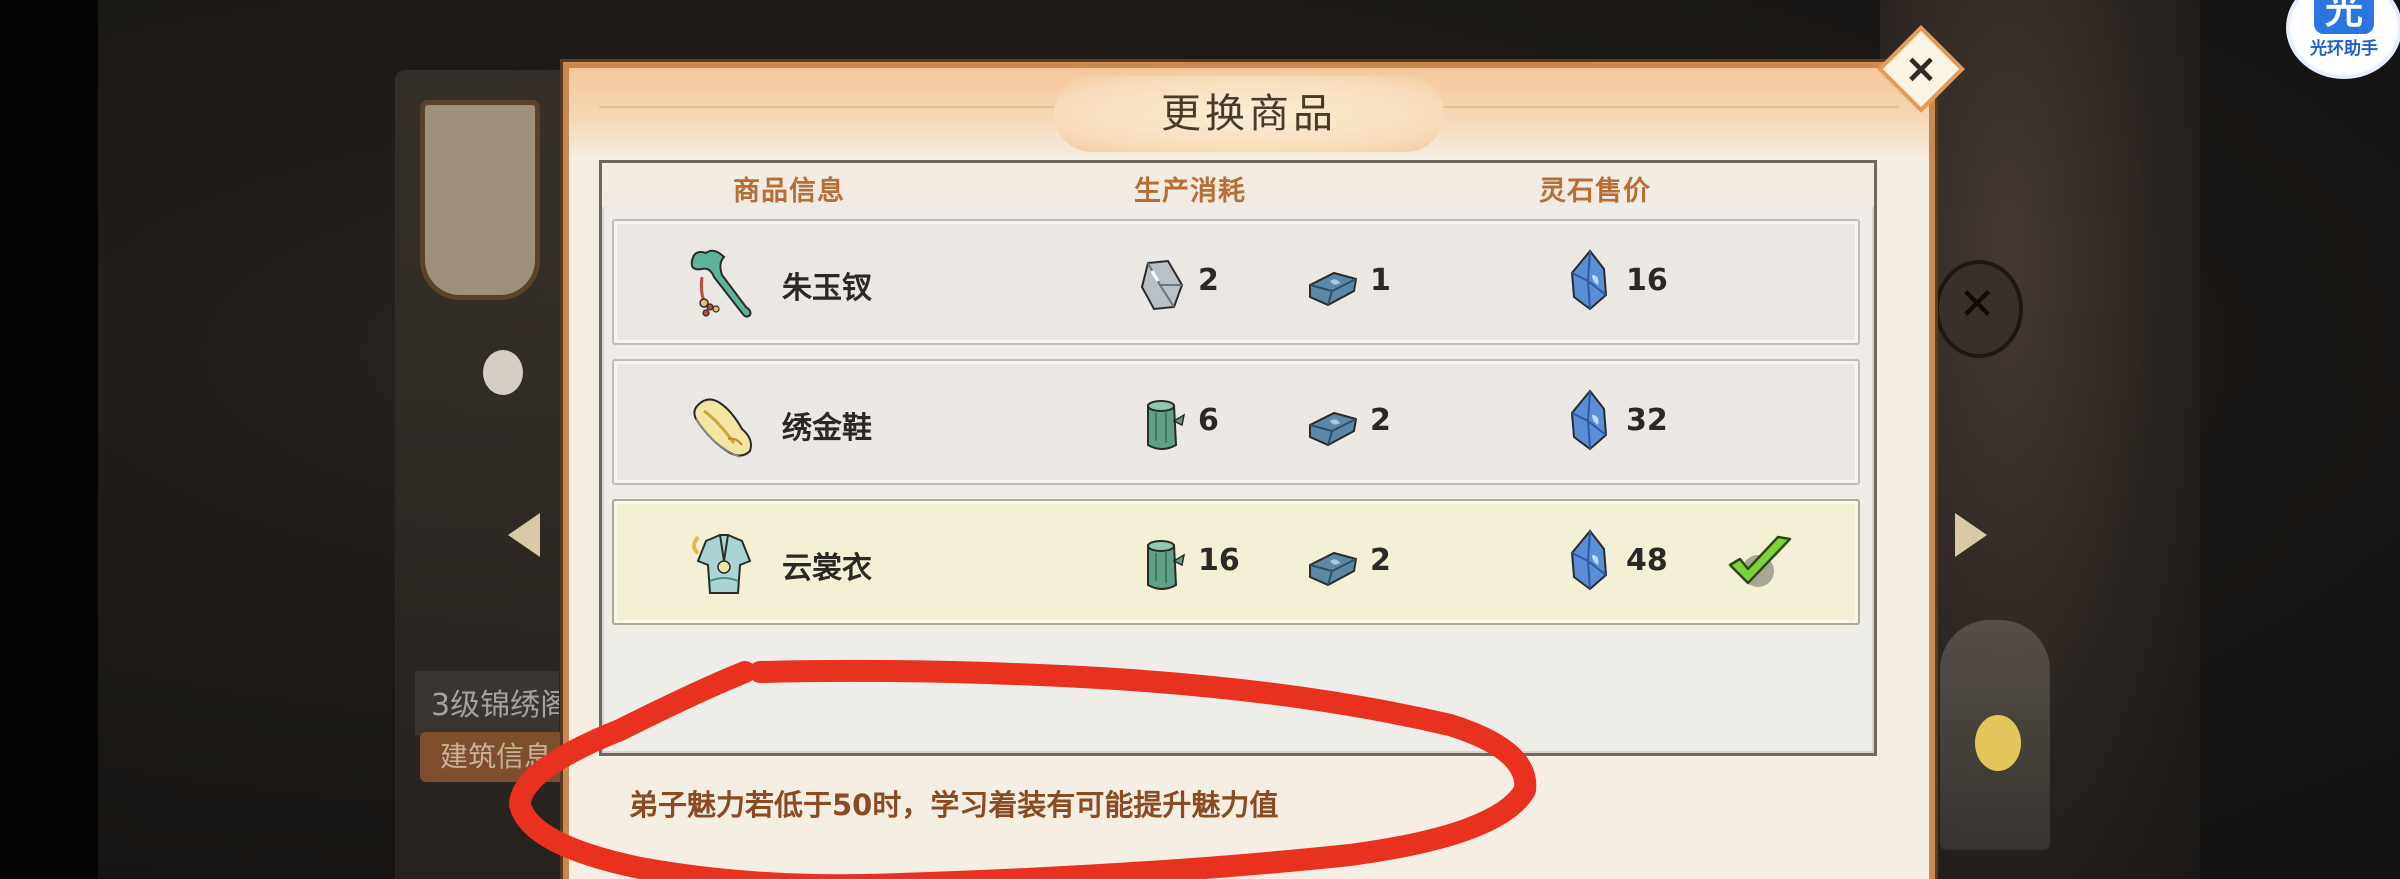  Describe the element at coordinates (1998, 743) in the screenshot. I see `lamp-glow` at that location.